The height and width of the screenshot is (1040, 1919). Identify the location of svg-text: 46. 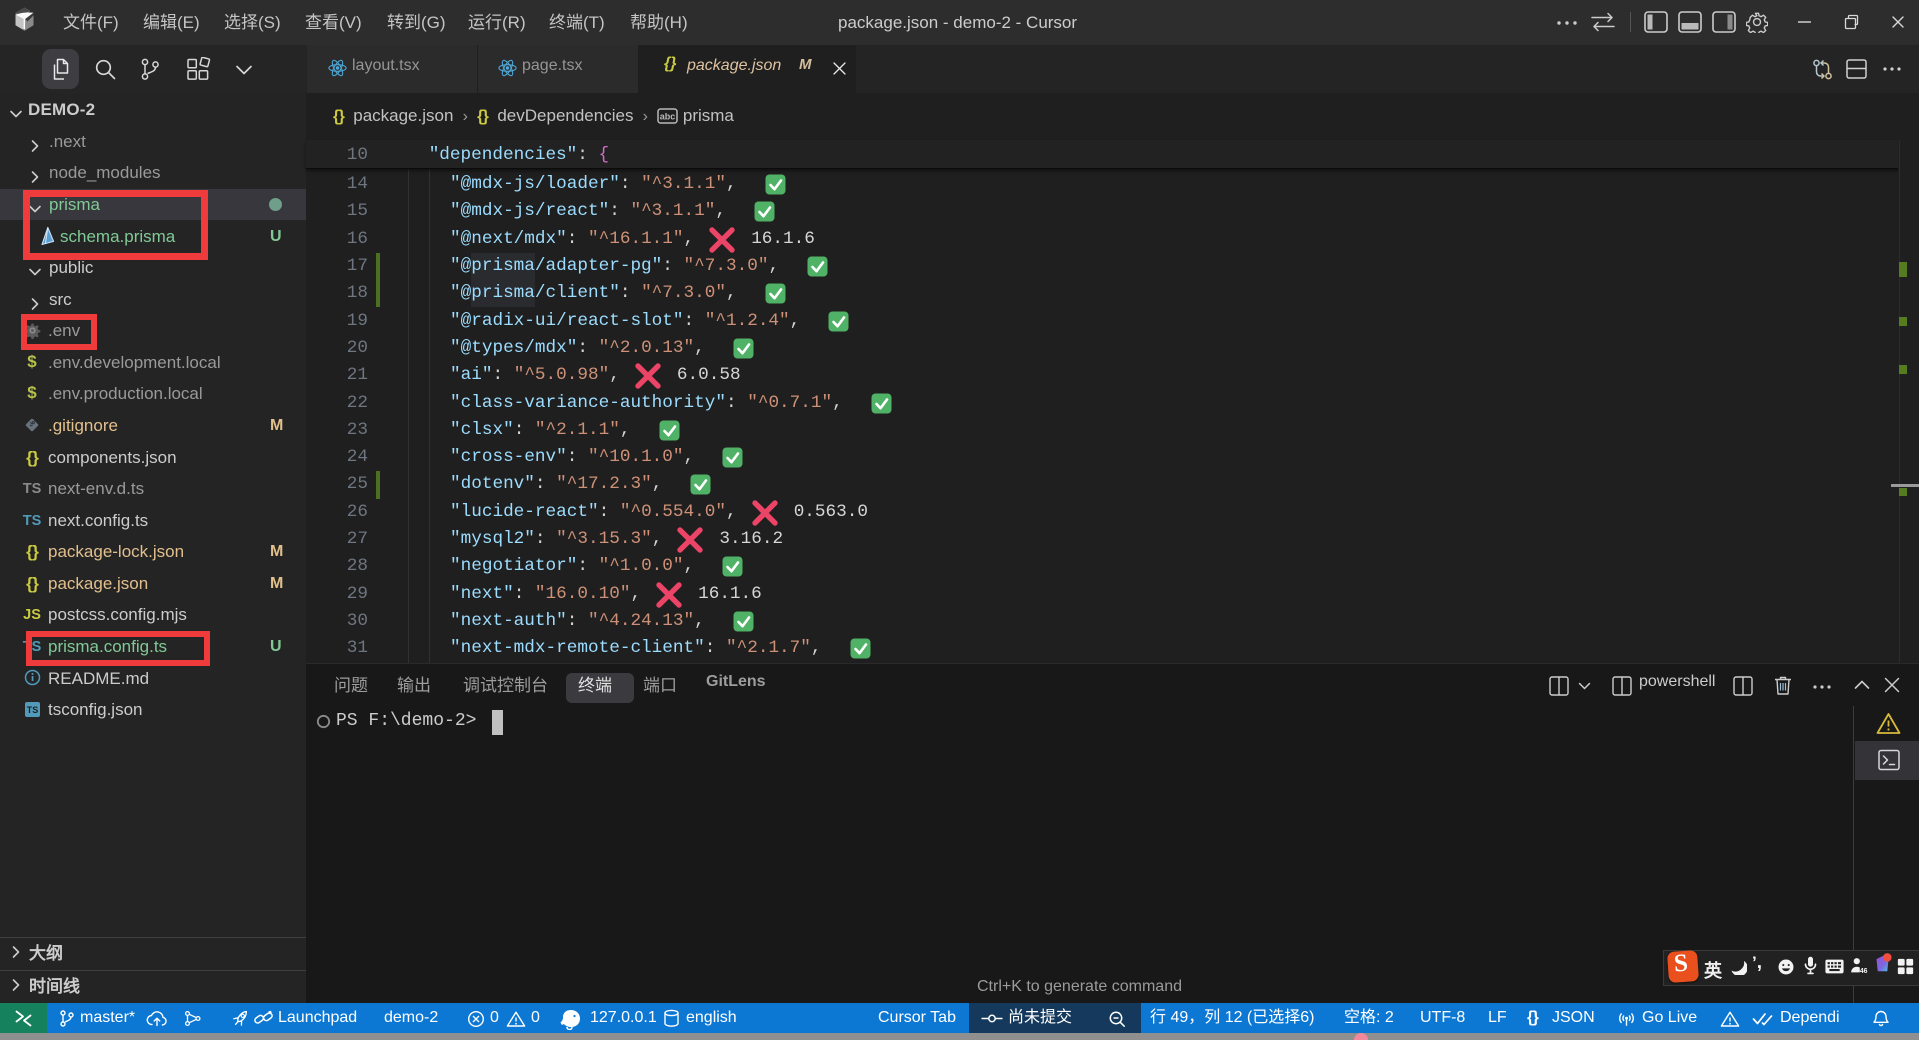
(1864, 971).